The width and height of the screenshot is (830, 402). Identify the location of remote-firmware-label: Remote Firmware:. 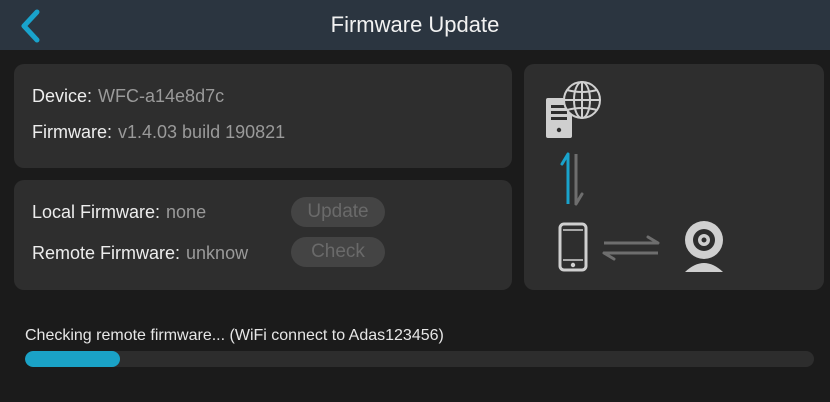
(106, 253).